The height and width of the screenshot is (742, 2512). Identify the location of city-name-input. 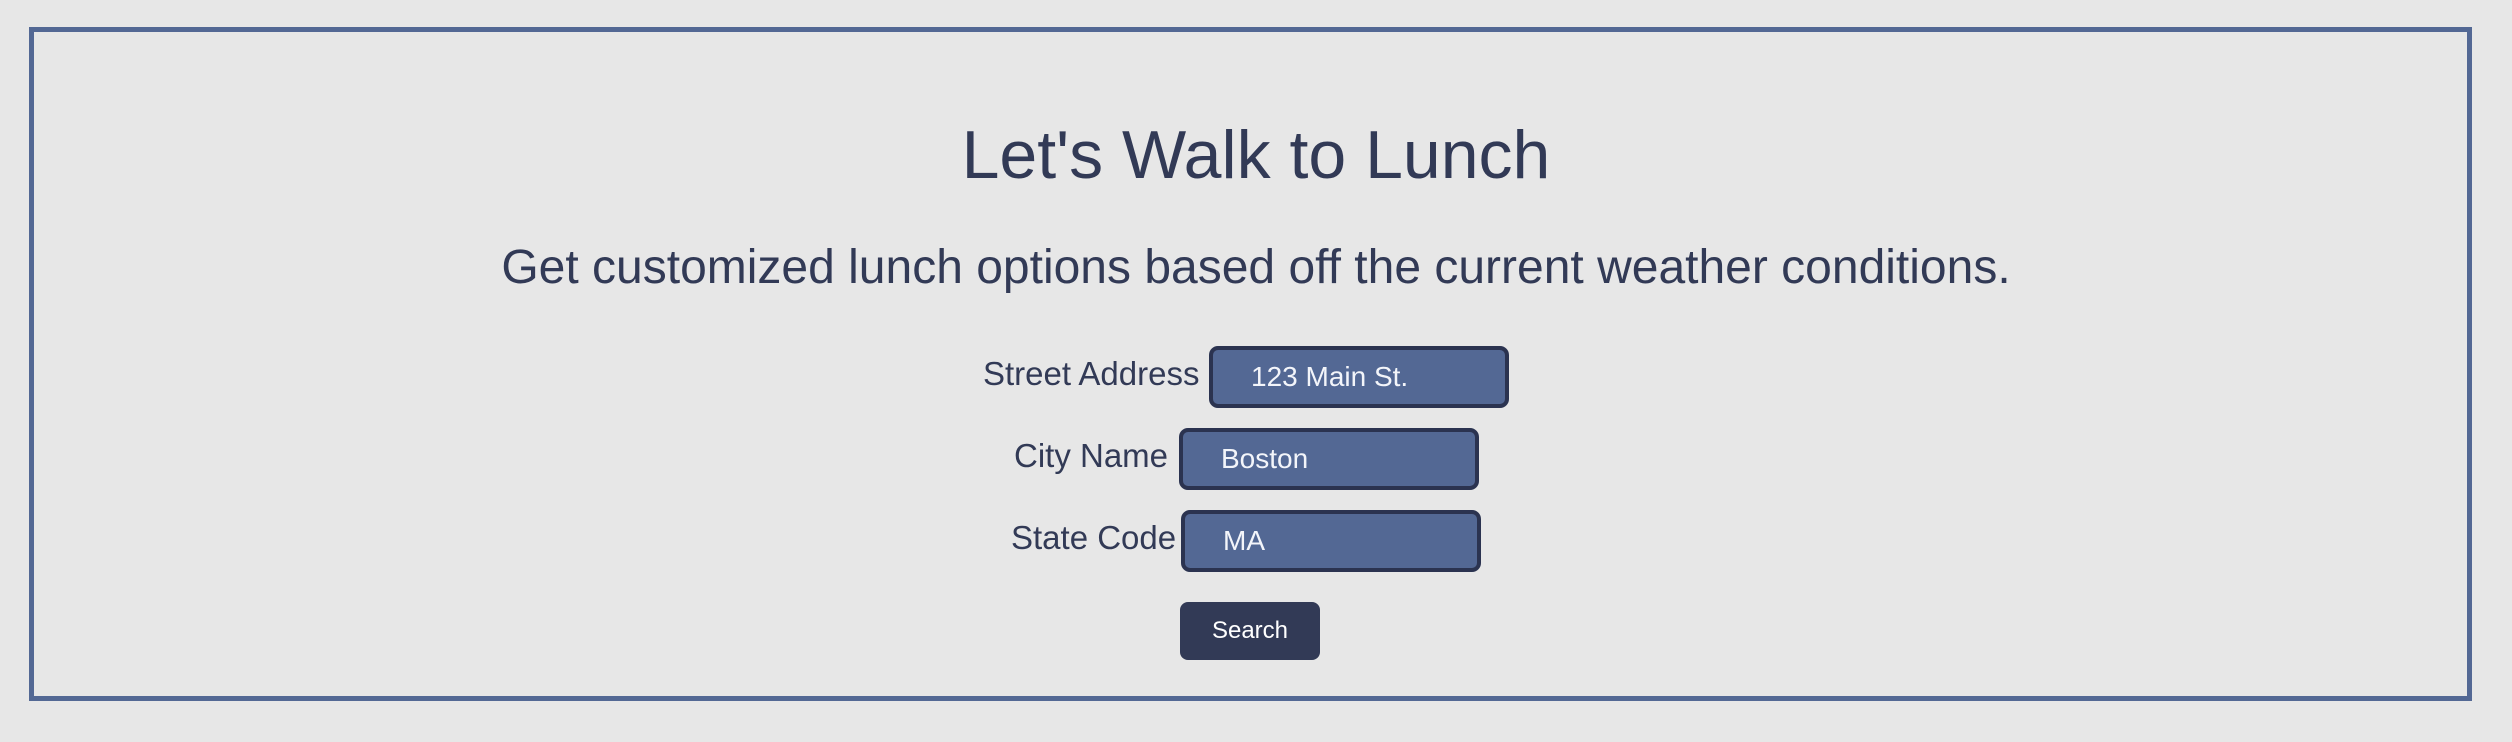
(1329, 459).